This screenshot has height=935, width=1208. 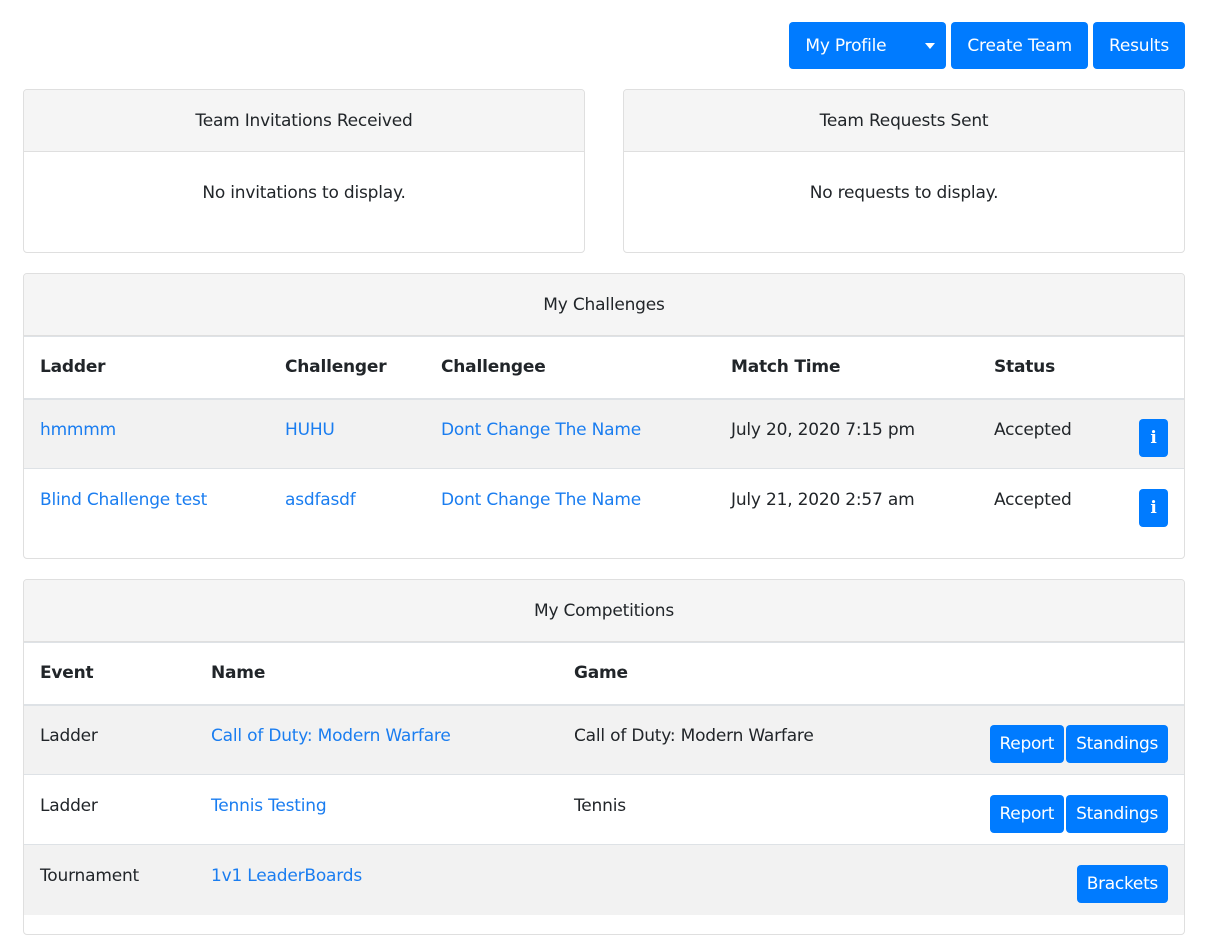 What do you see at coordinates (718, 879) in the screenshot?
I see `game-name` at bounding box center [718, 879].